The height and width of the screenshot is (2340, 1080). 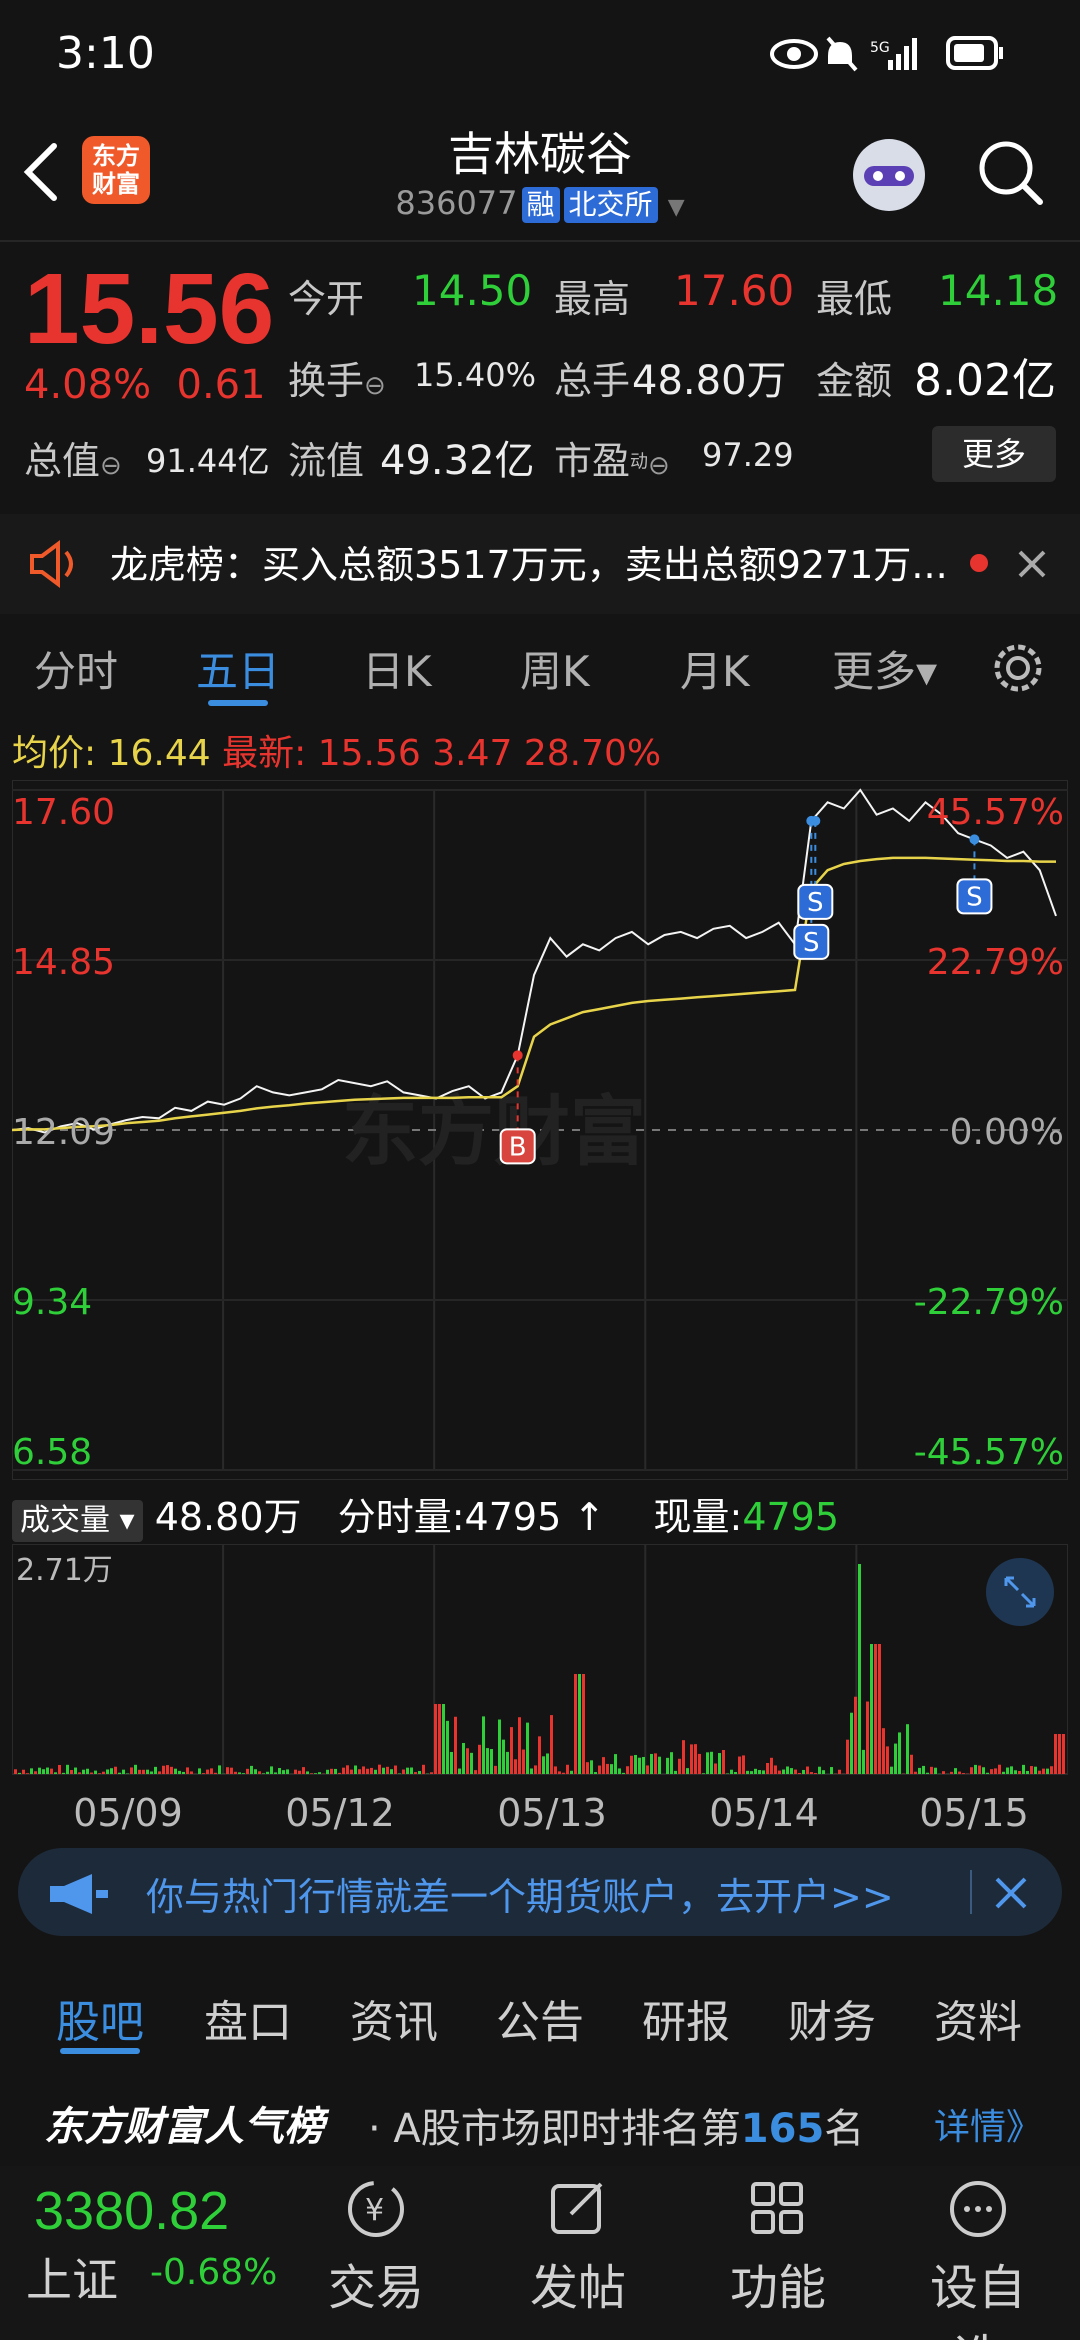 I want to click on exchange-tag: 北交所, so click(x=610, y=205).